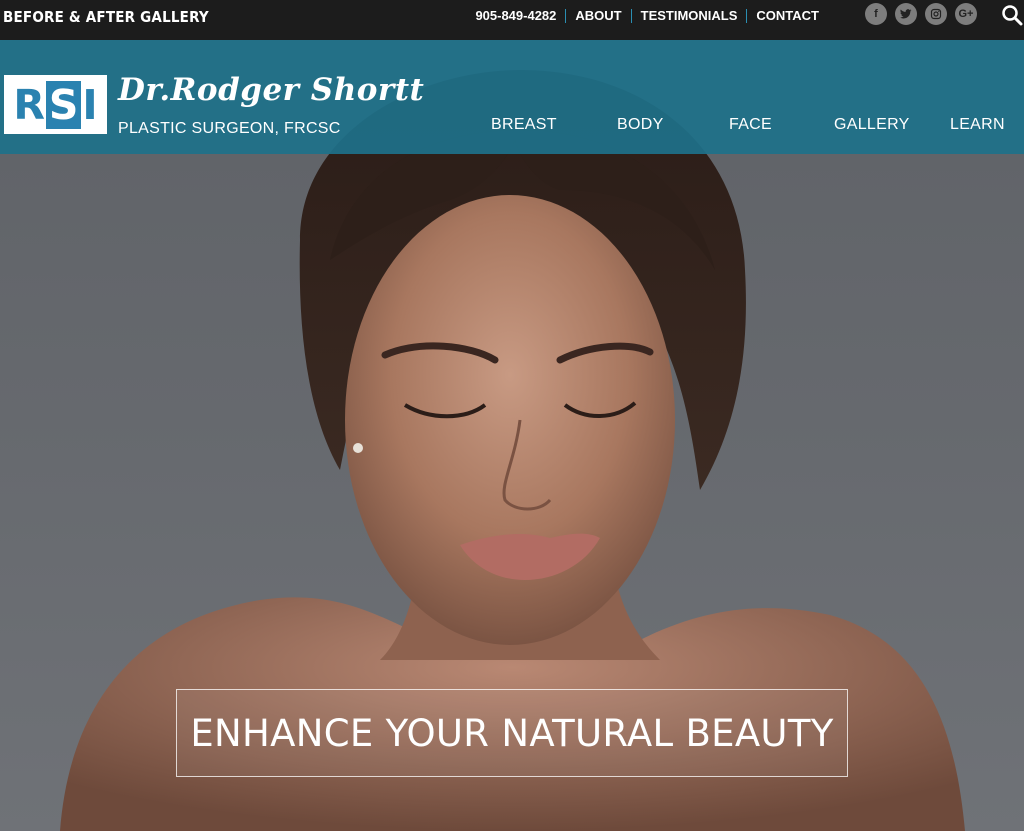  What do you see at coordinates (977, 125) in the screenshot?
I see `nav-learn: LEARN` at bounding box center [977, 125].